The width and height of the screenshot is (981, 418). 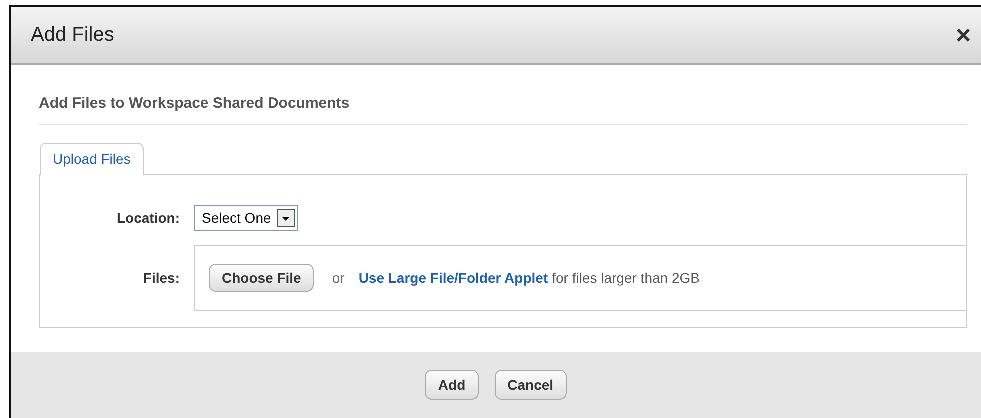 What do you see at coordinates (338, 278) in the screenshot?
I see `or-text: or` at bounding box center [338, 278].